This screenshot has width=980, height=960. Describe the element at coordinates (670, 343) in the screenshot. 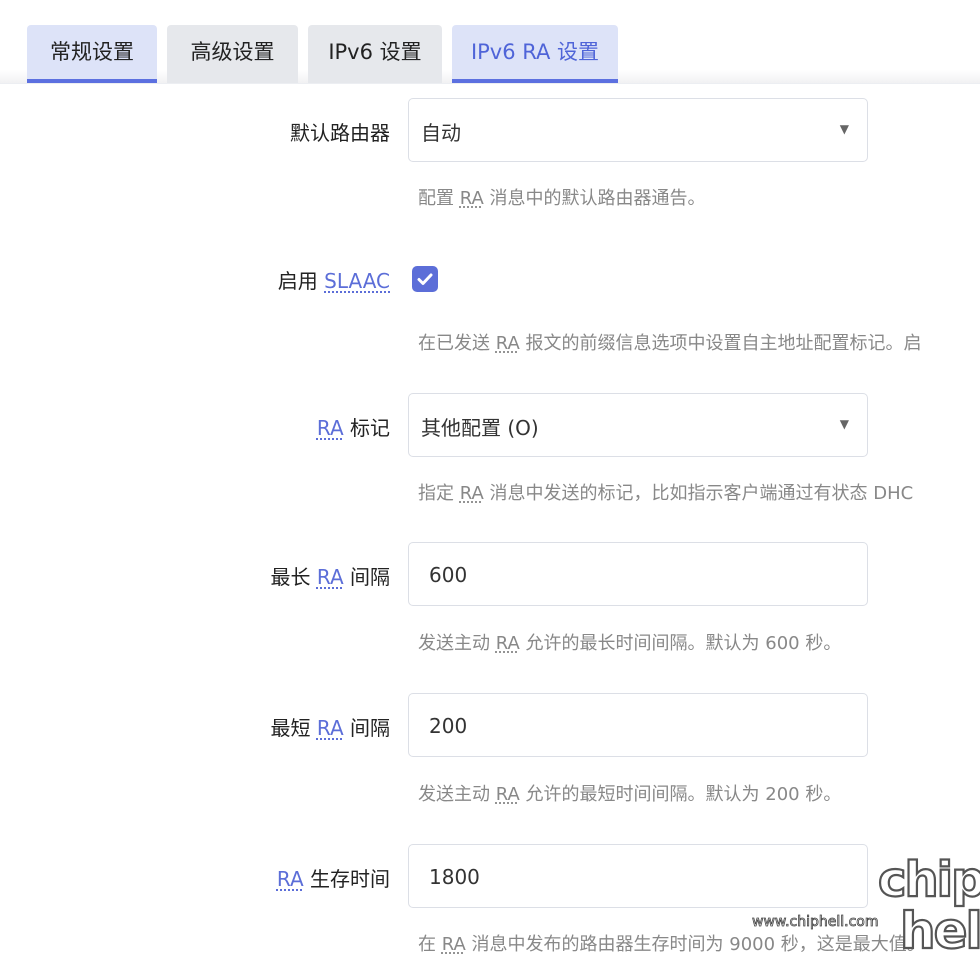

I see `slaac-description: 在已发送 RA 报文的前缀信息选项中设置自主地址配置标记。启` at that location.